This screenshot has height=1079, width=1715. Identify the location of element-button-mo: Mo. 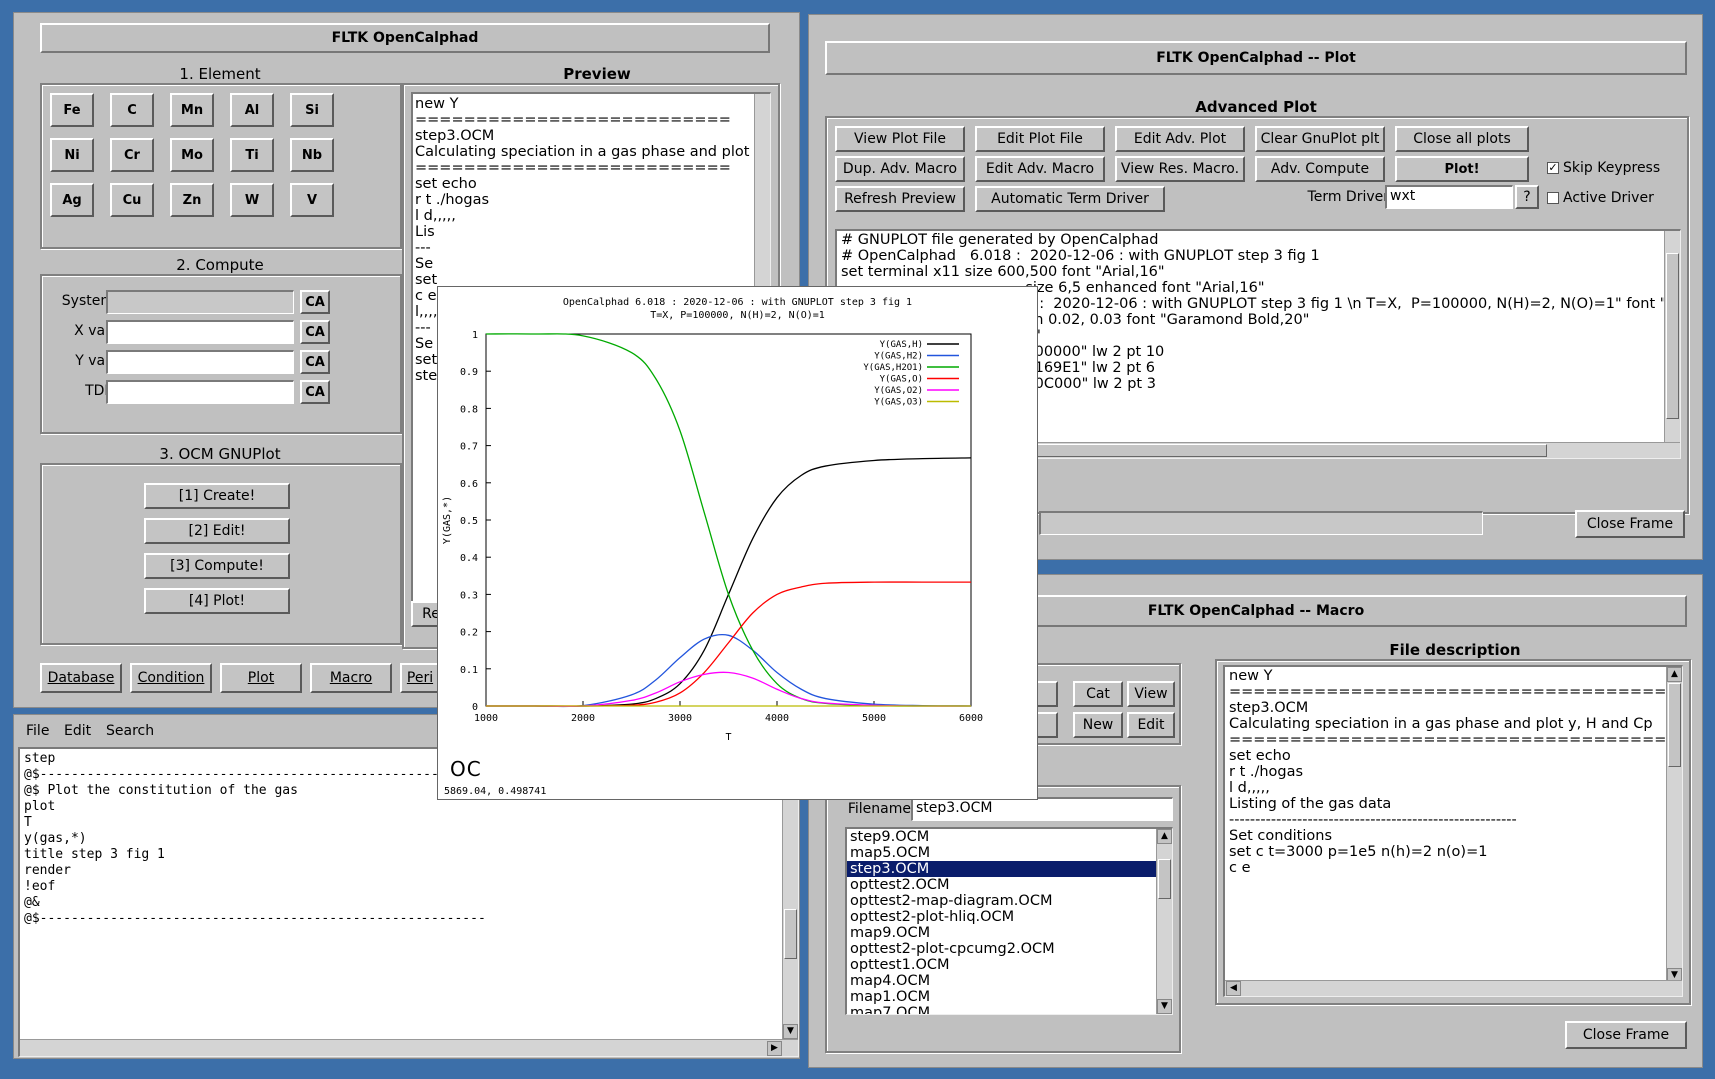
(192, 155).